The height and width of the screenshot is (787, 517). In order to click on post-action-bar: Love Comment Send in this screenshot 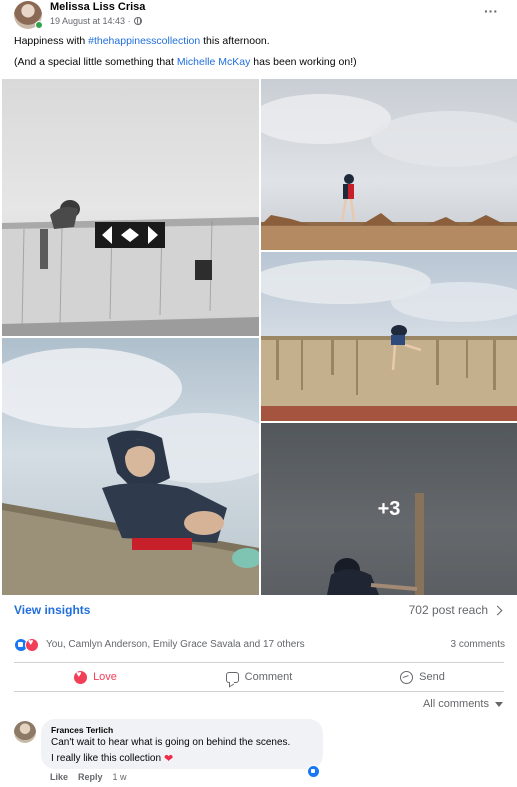, I will do `click(259, 677)`.